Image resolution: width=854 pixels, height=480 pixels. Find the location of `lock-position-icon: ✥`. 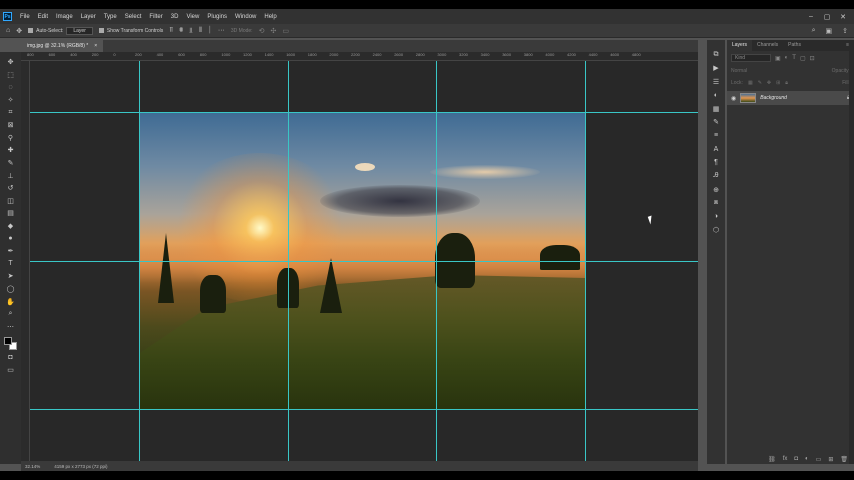

lock-position-icon: ✥ is located at coordinates (769, 83).